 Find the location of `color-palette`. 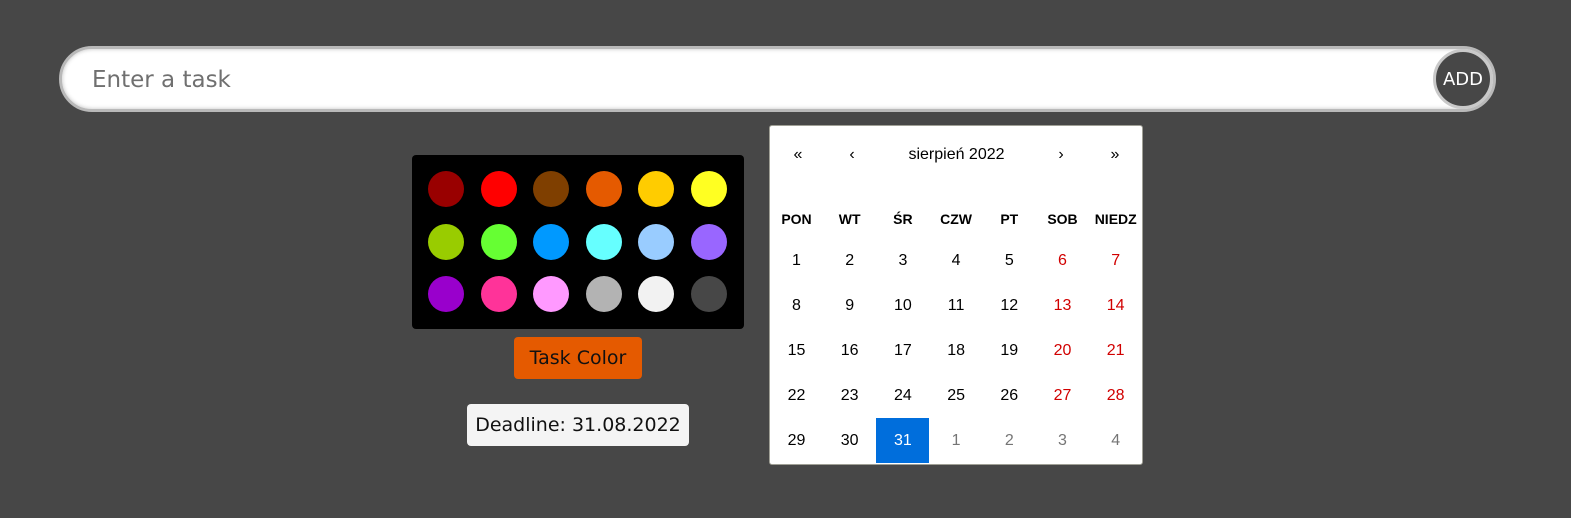

color-palette is located at coordinates (578, 242).